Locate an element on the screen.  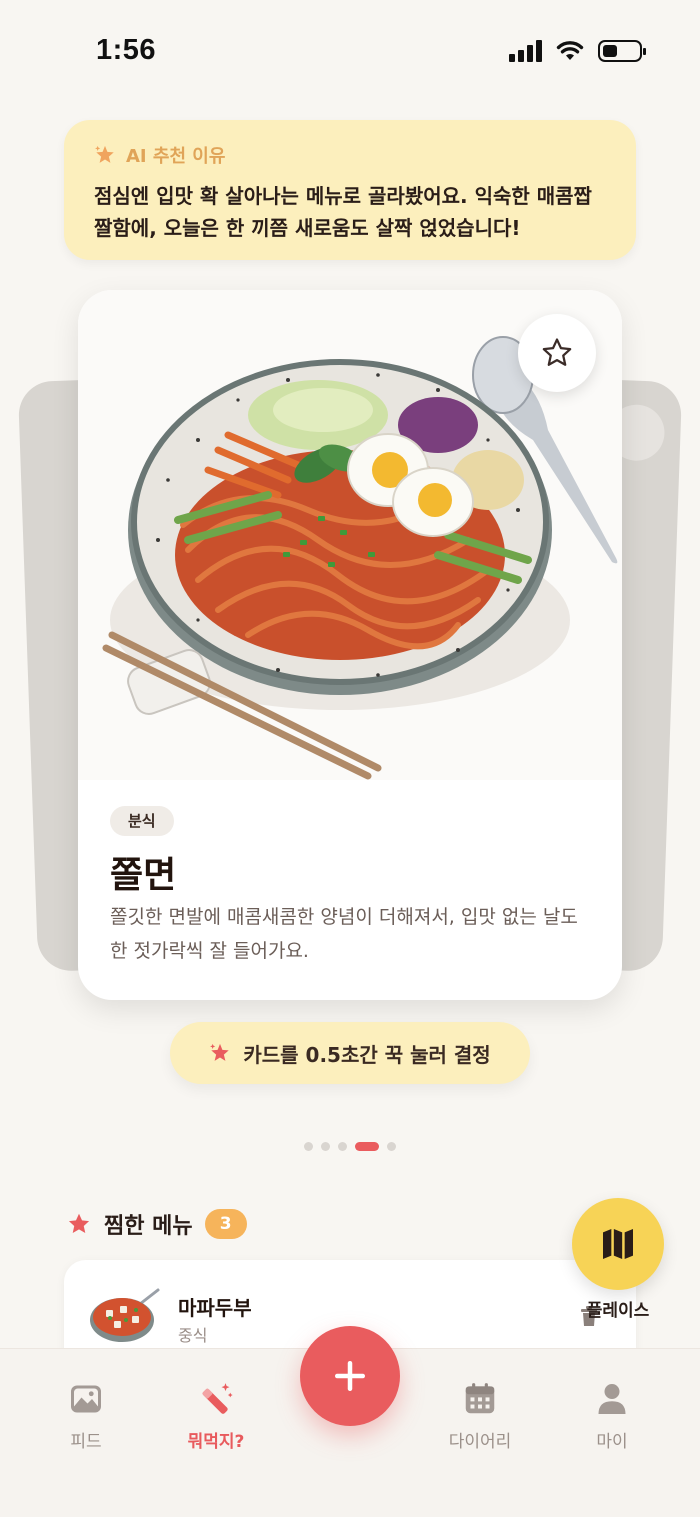
favorite-item-name: 마파두부 is located at coordinates (215, 1308).